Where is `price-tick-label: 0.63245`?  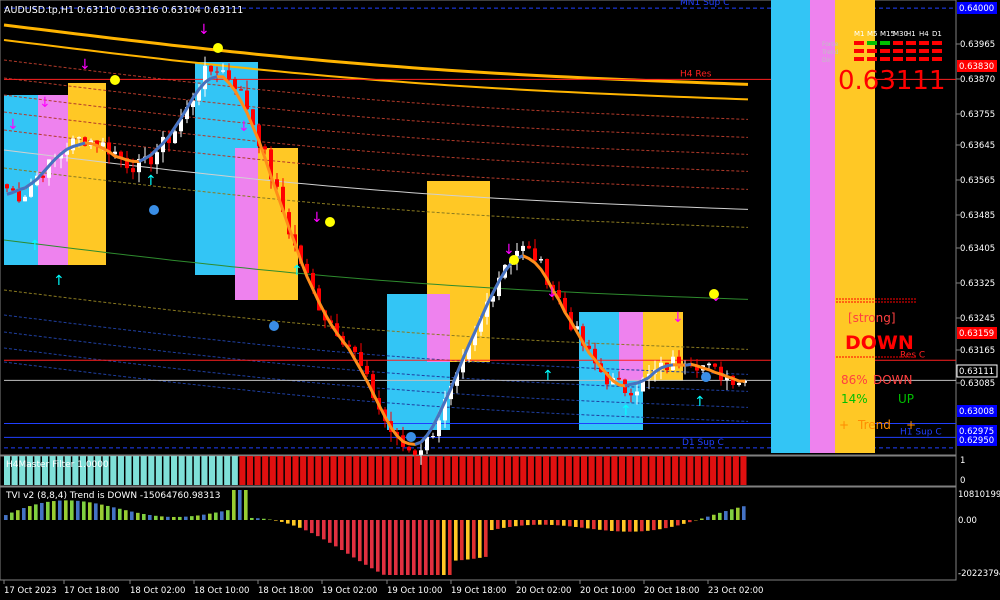 price-tick-label: 0.63245 is located at coordinates (977, 319).